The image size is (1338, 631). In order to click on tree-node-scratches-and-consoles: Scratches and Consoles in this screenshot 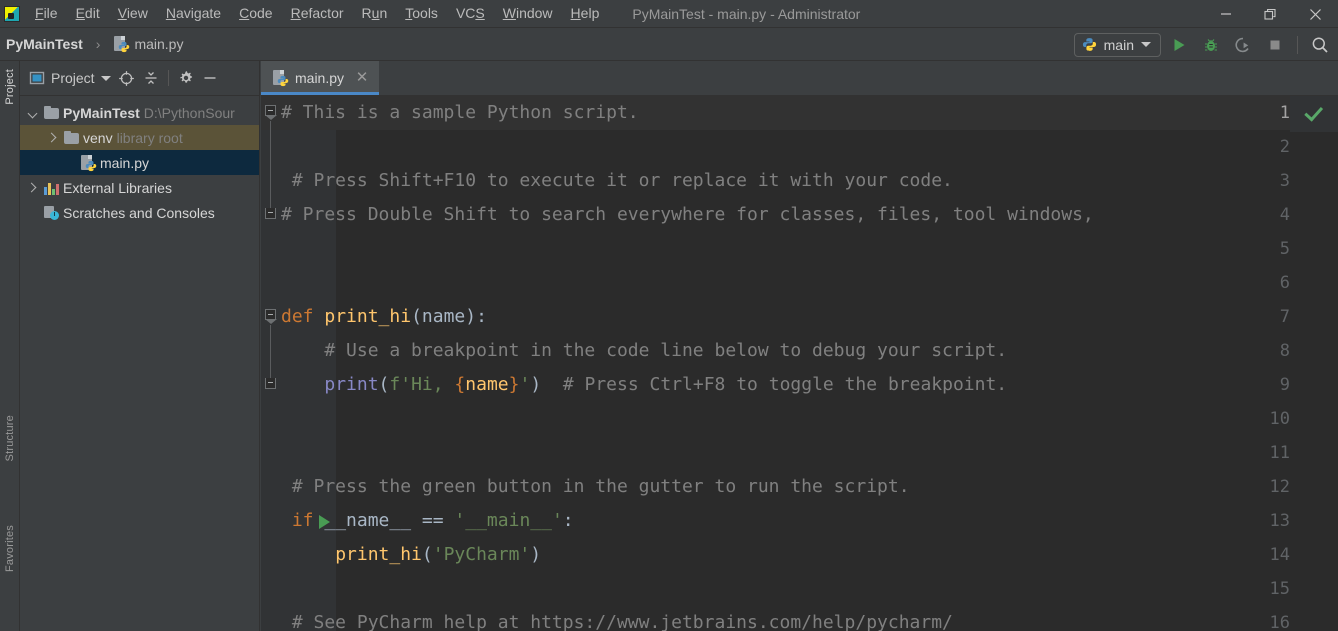, I will do `click(139, 212)`.